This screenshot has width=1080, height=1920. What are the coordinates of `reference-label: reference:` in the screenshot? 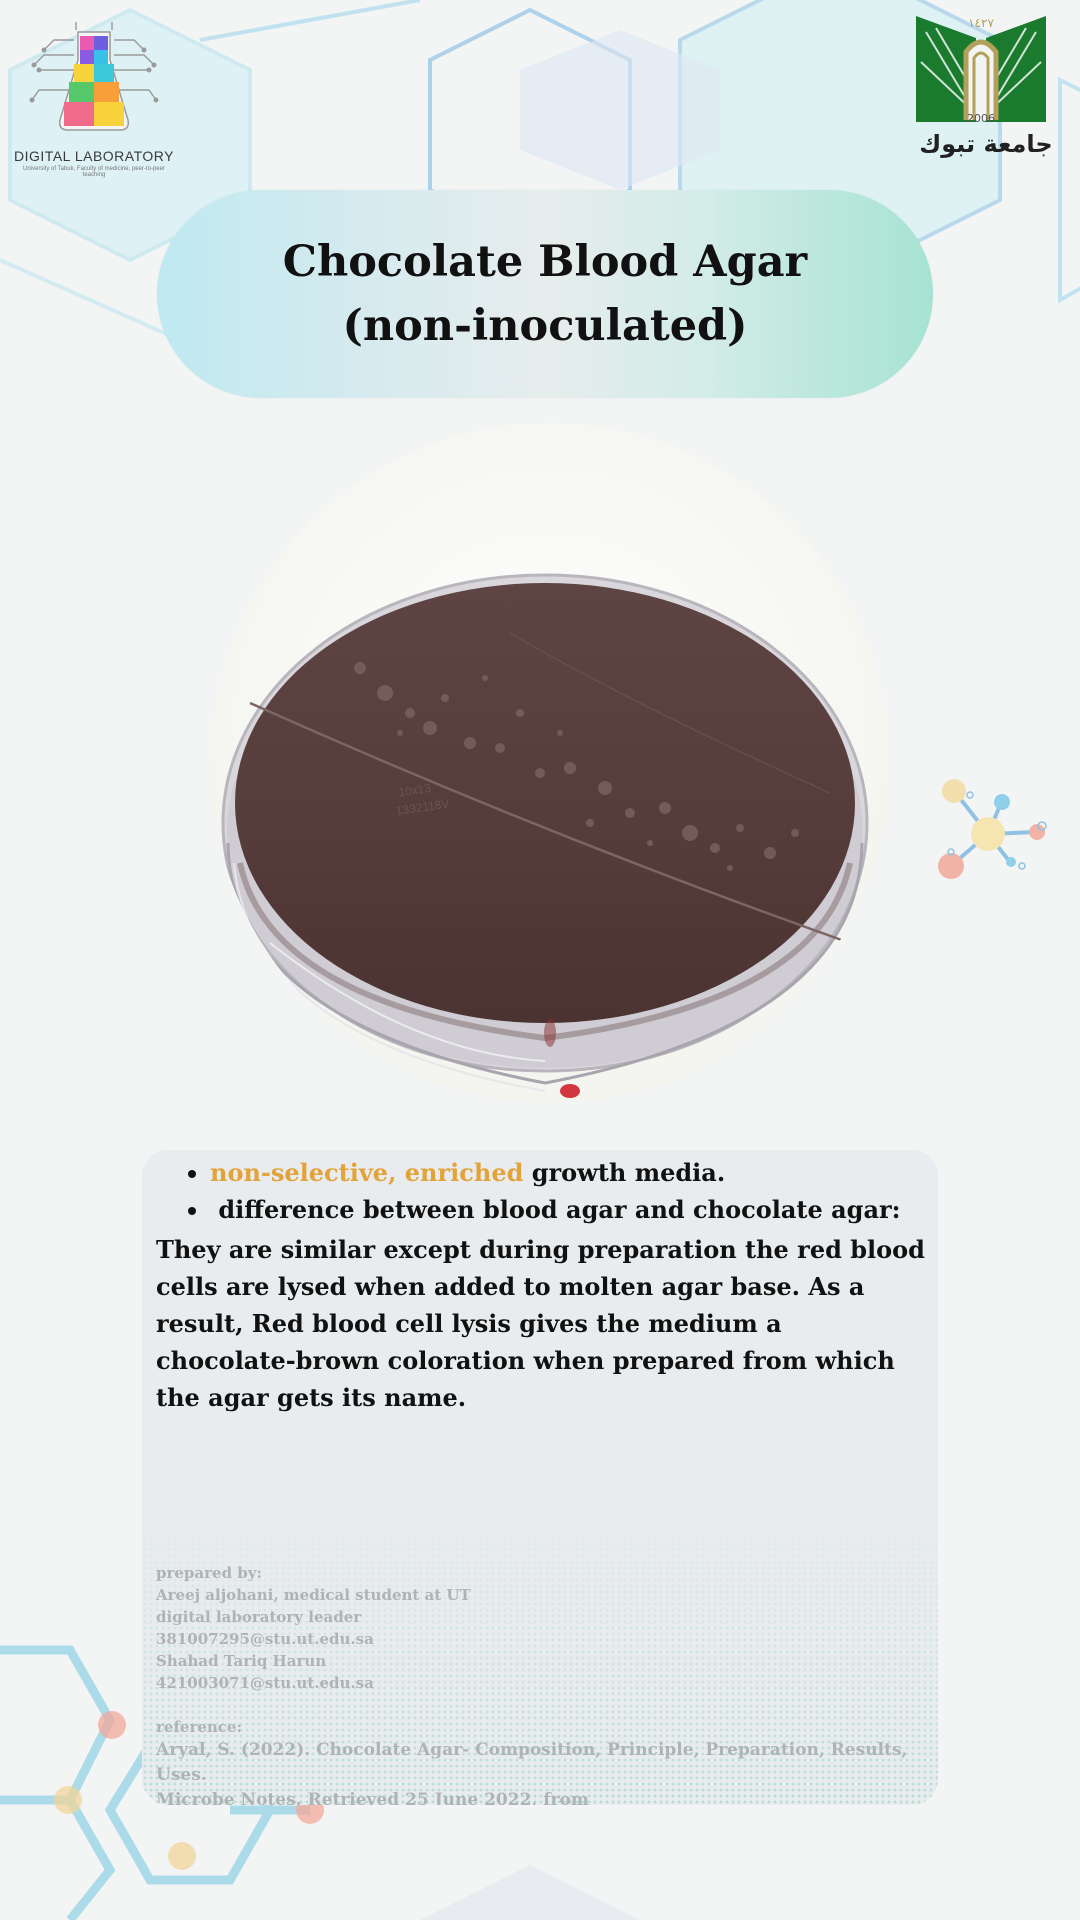 It's located at (199, 1727).